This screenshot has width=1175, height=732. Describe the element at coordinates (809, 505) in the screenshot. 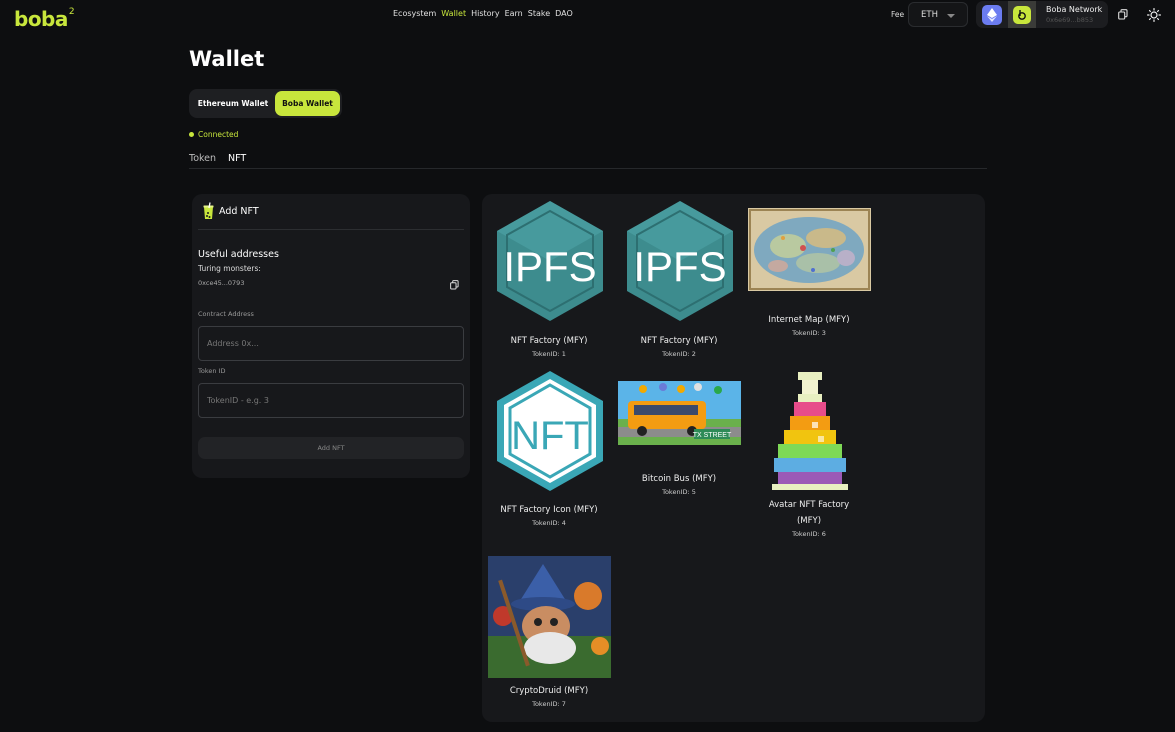

I see `nft-name: Avatar NFT Factory` at that location.